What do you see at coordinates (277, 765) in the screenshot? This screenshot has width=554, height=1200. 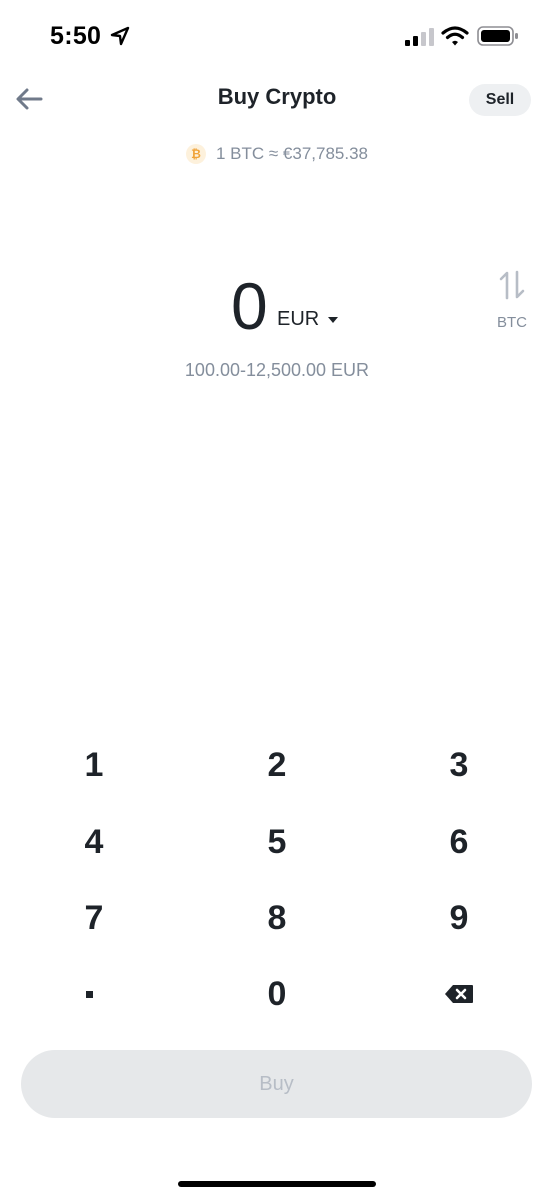 I see `key-2: 2` at bounding box center [277, 765].